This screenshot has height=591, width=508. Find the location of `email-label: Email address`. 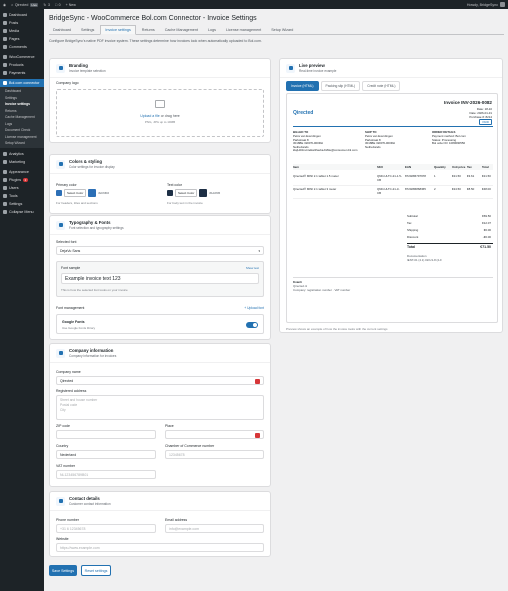

email-label: Email address is located at coordinates (176, 520).